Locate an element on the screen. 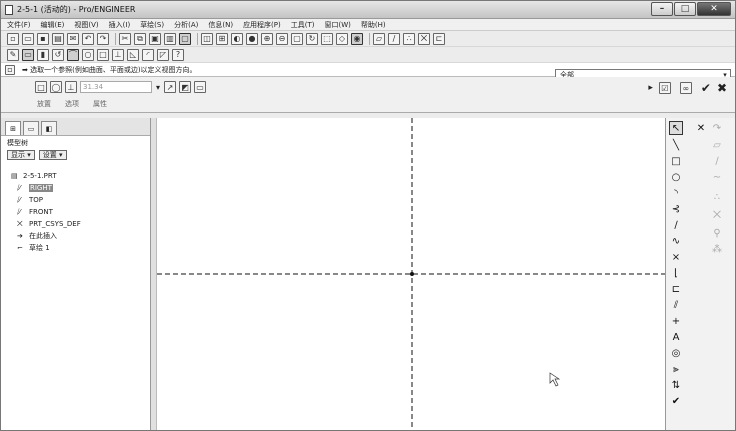  arc-icon: ◝ is located at coordinates (676, 193).